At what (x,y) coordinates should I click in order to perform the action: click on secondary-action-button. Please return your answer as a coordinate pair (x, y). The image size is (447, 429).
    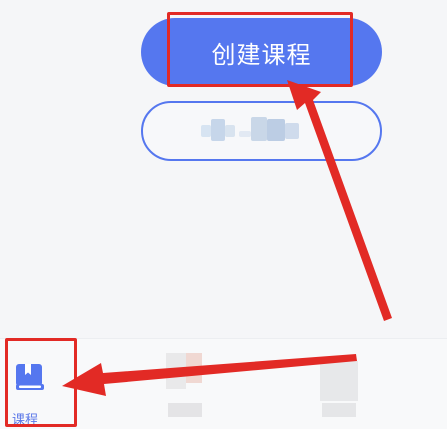
    Looking at the image, I should click on (261, 131).